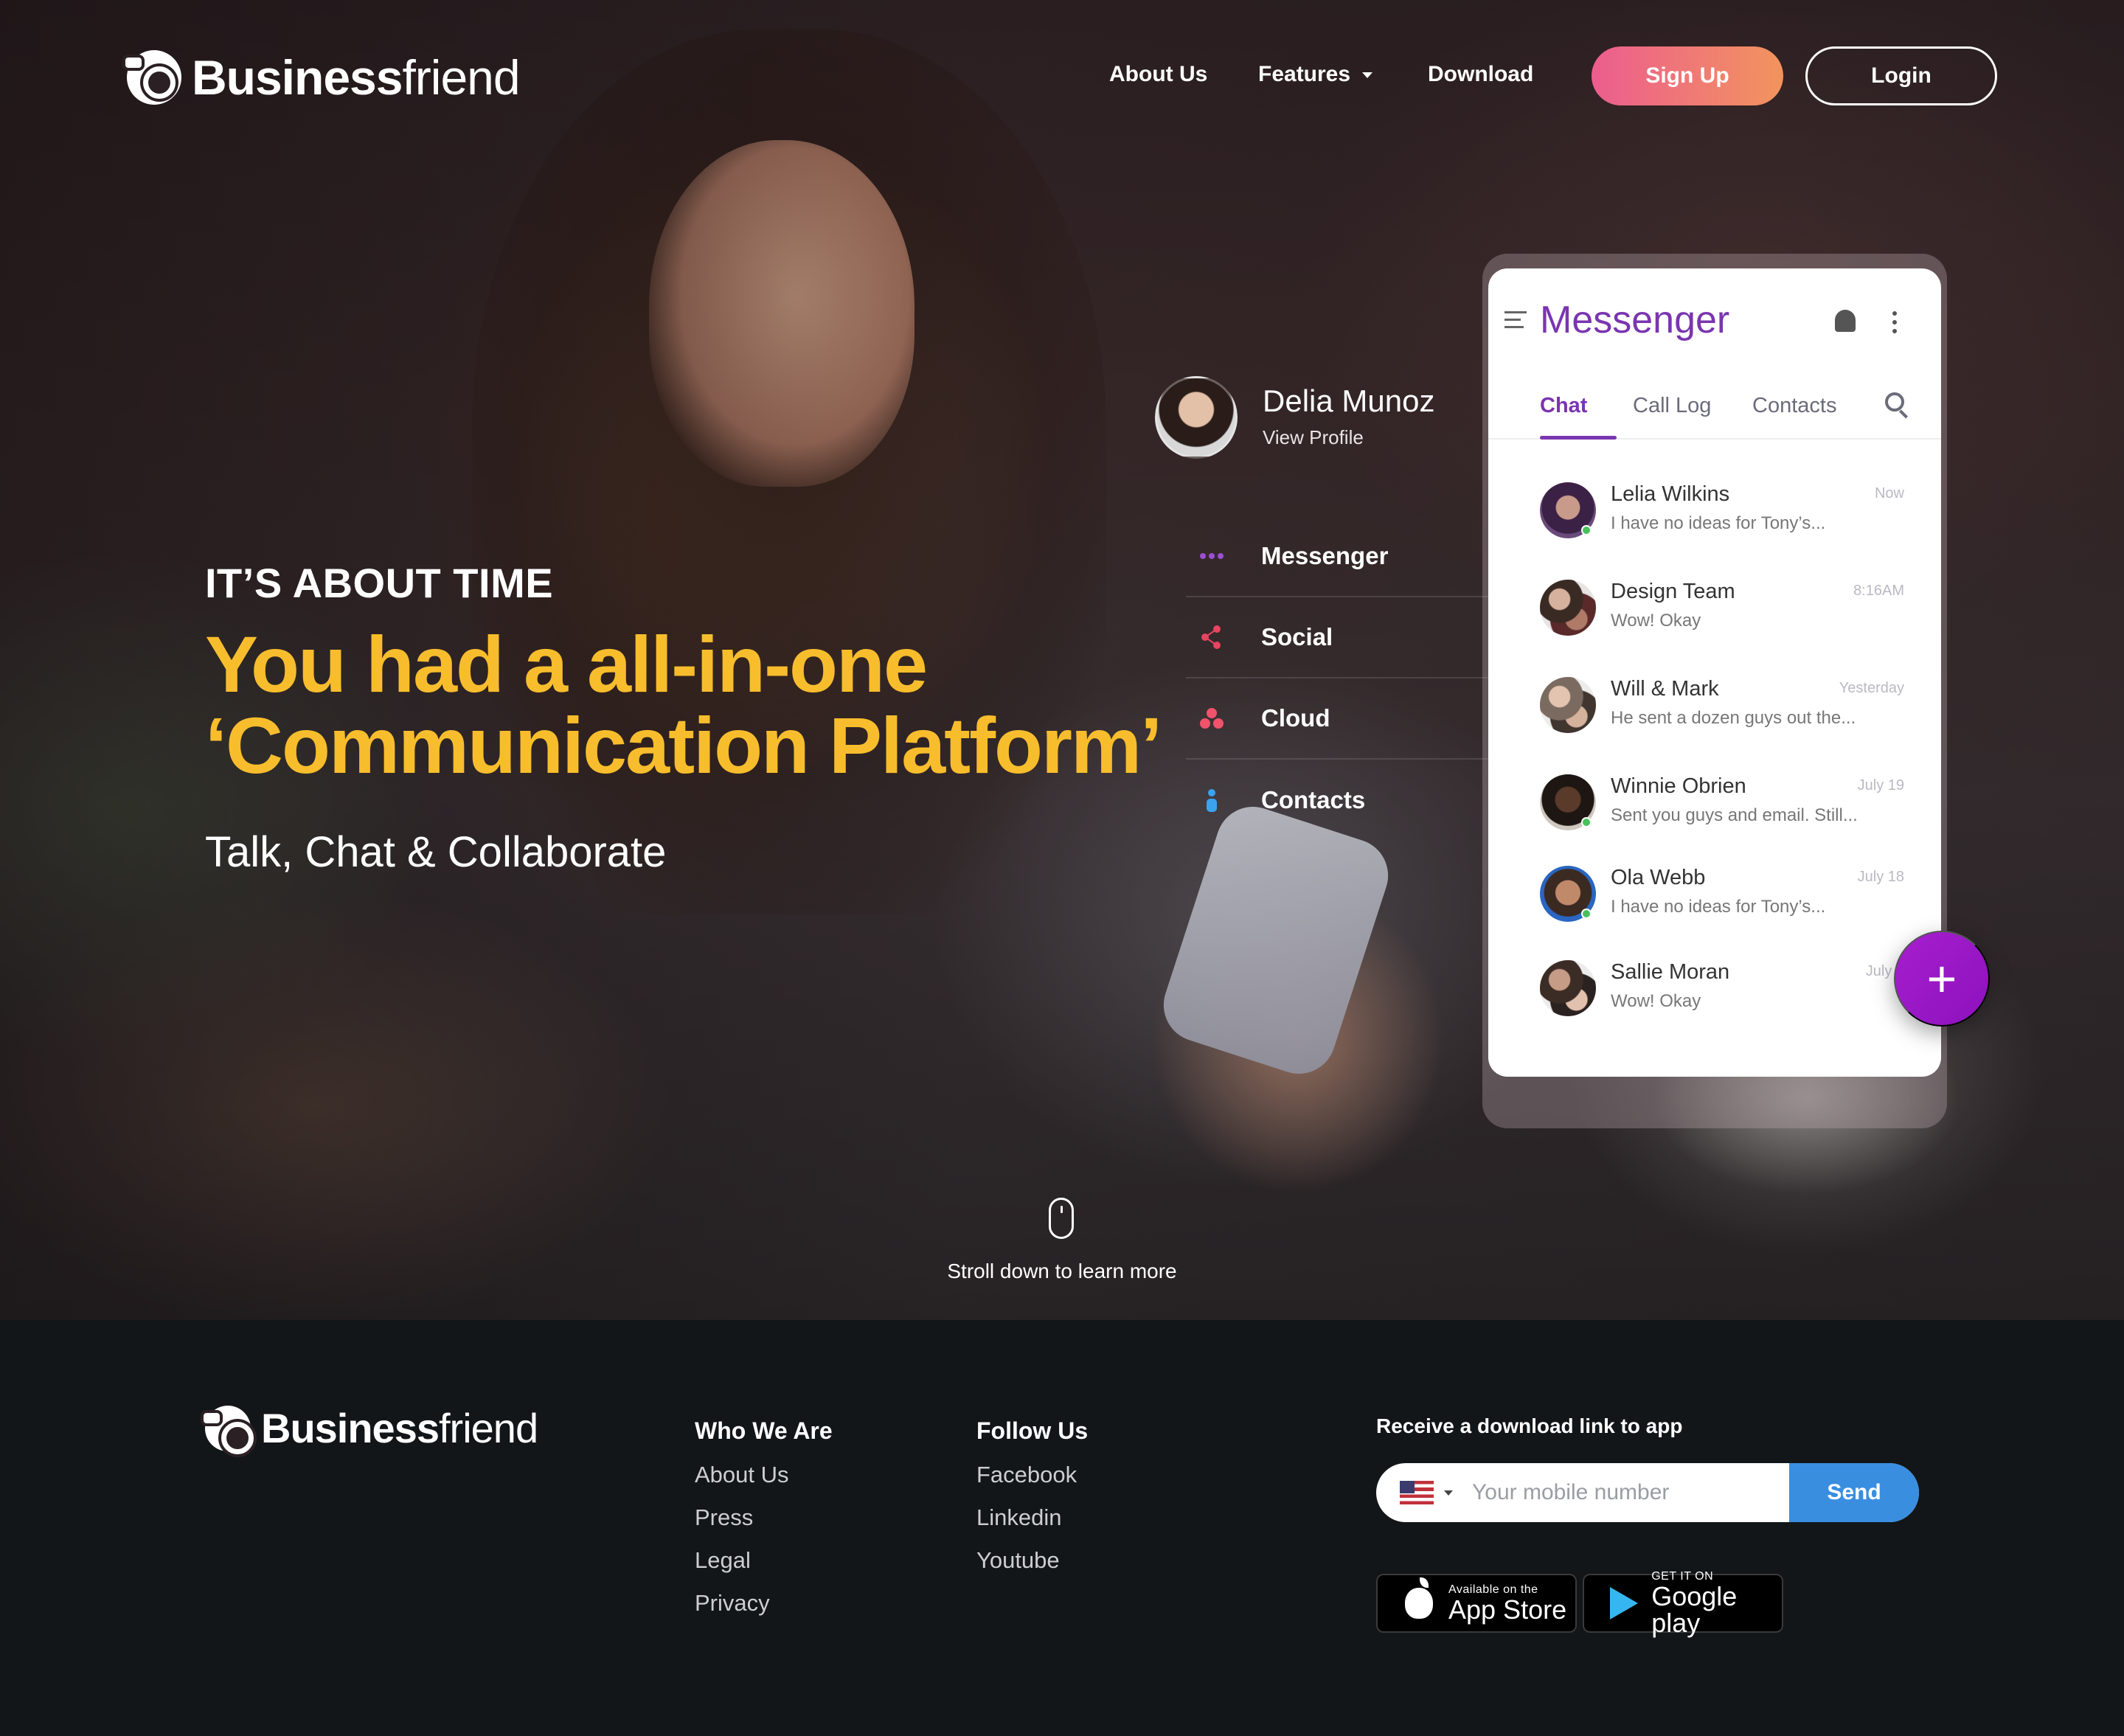 The width and height of the screenshot is (2124, 1736). Describe the element at coordinates (1304, 74) in the screenshot. I see `nav-features-label: Features` at that location.